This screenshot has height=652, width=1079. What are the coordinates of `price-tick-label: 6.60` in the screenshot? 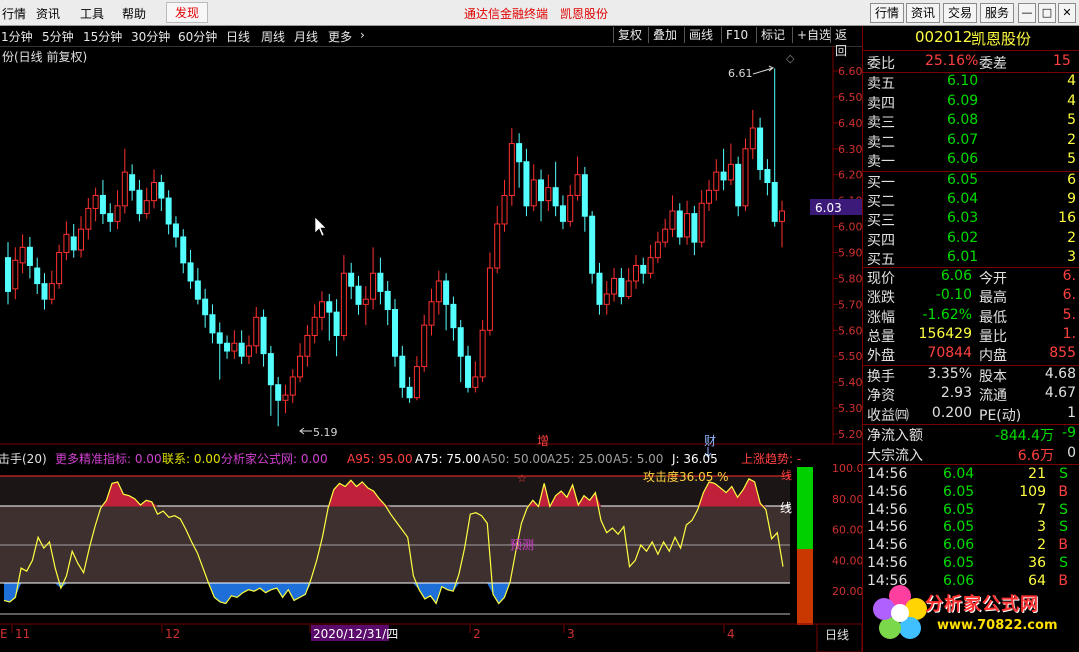 It's located at (850, 71).